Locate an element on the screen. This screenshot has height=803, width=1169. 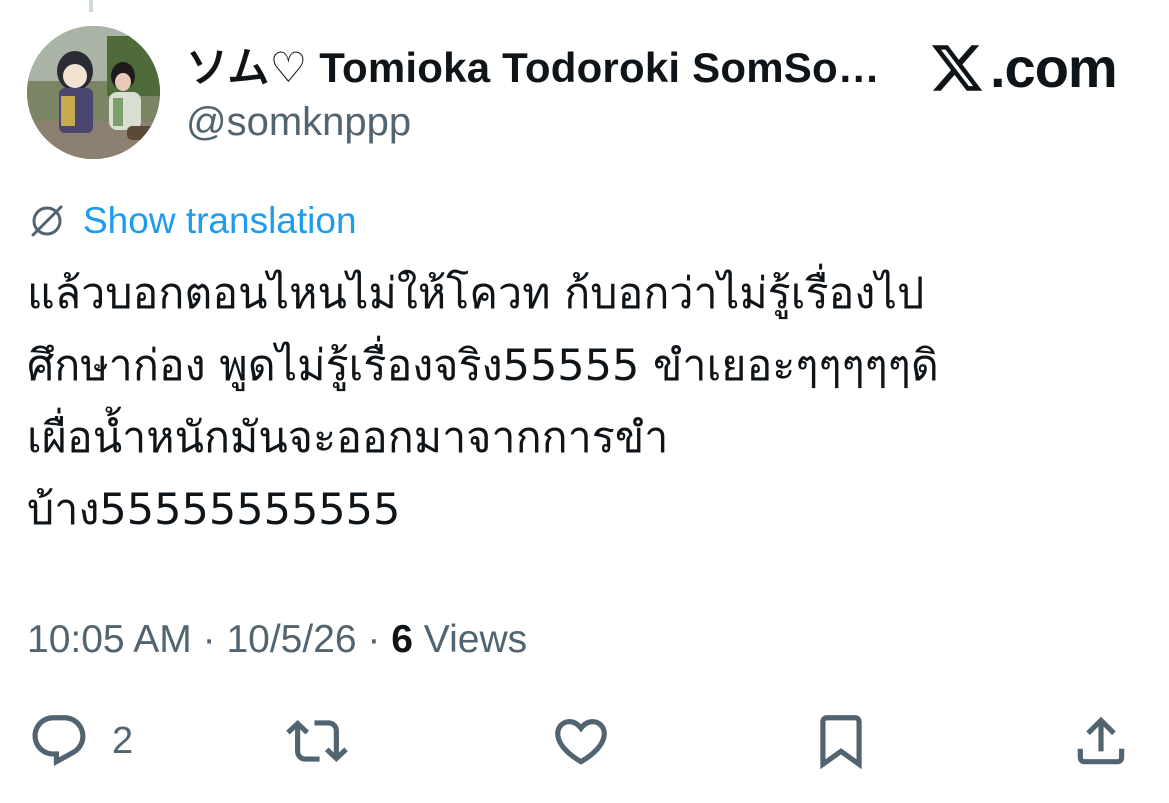
share-icon is located at coordinates (1101, 740).